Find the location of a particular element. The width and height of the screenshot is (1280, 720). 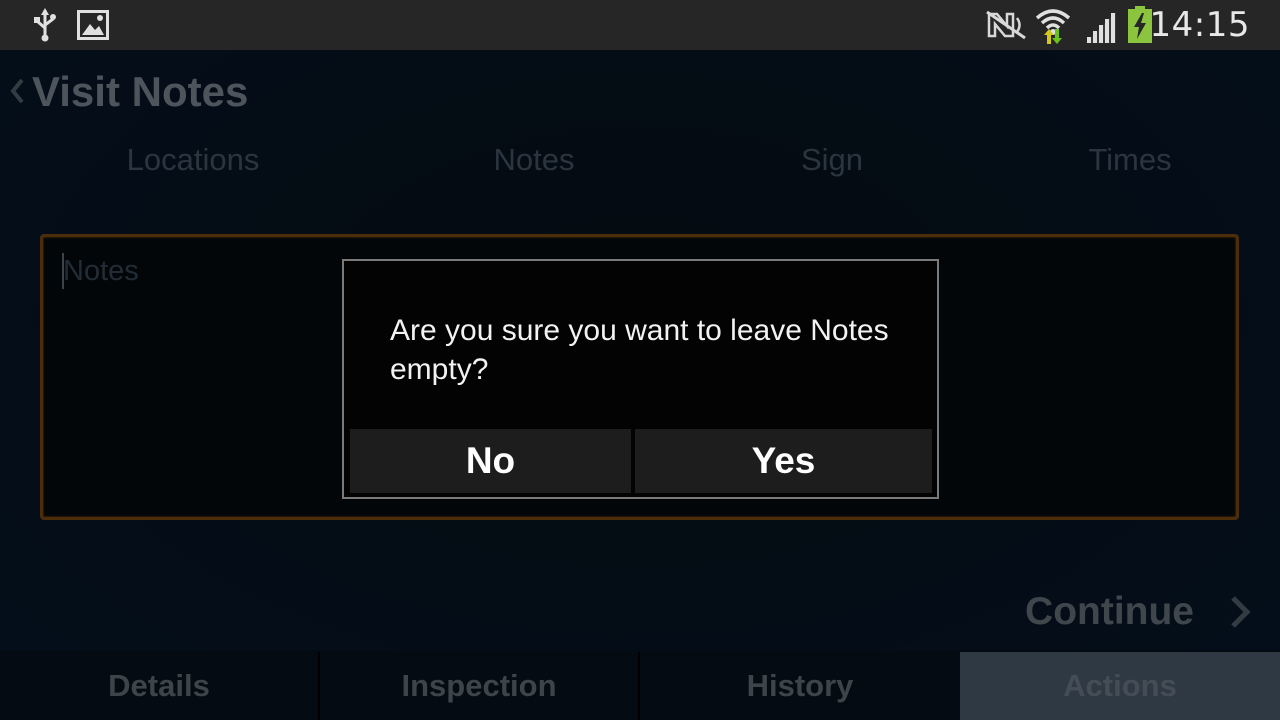

step-indicator: Locations Notes Sign Times is located at coordinates (640, 162).